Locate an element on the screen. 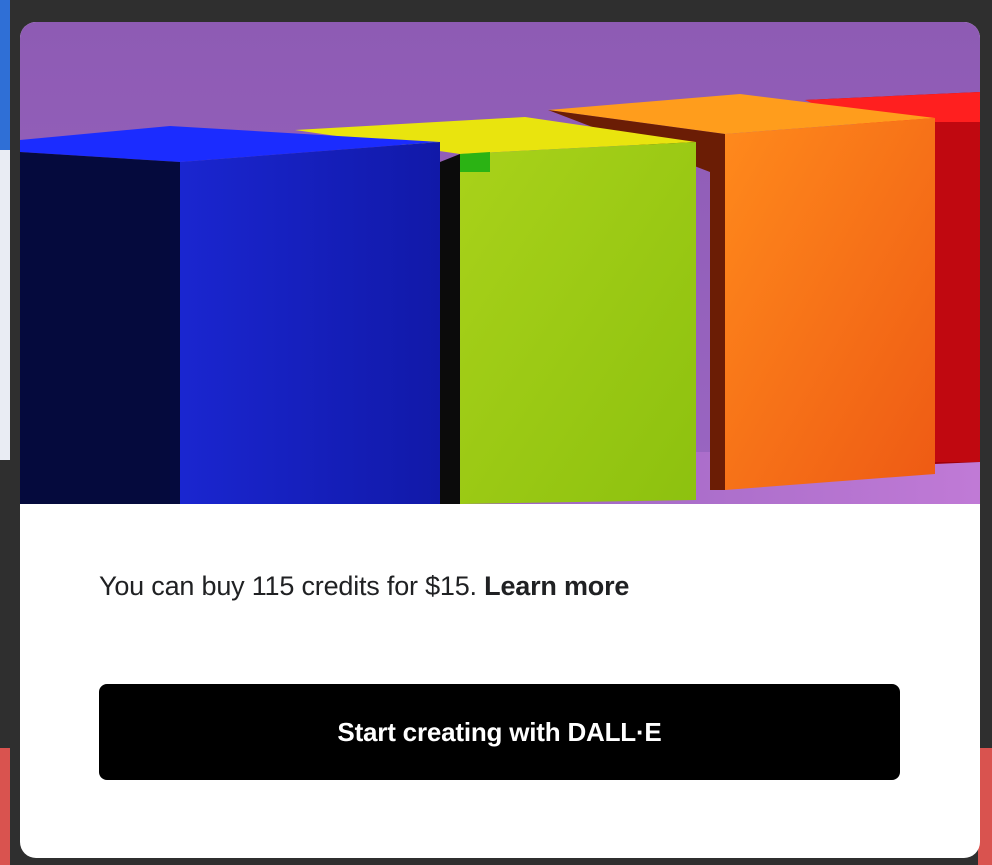  background-strip-red is located at coordinates (985, 806).